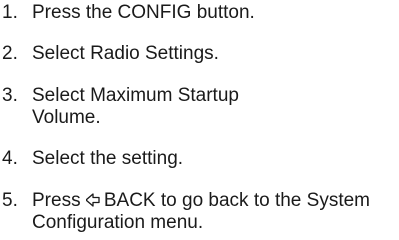 The height and width of the screenshot is (240, 399). What do you see at coordinates (135, 106) in the screenshot?
I see `step-text: Select Maximum Startup Volume.` at bounding box center [135, 106].